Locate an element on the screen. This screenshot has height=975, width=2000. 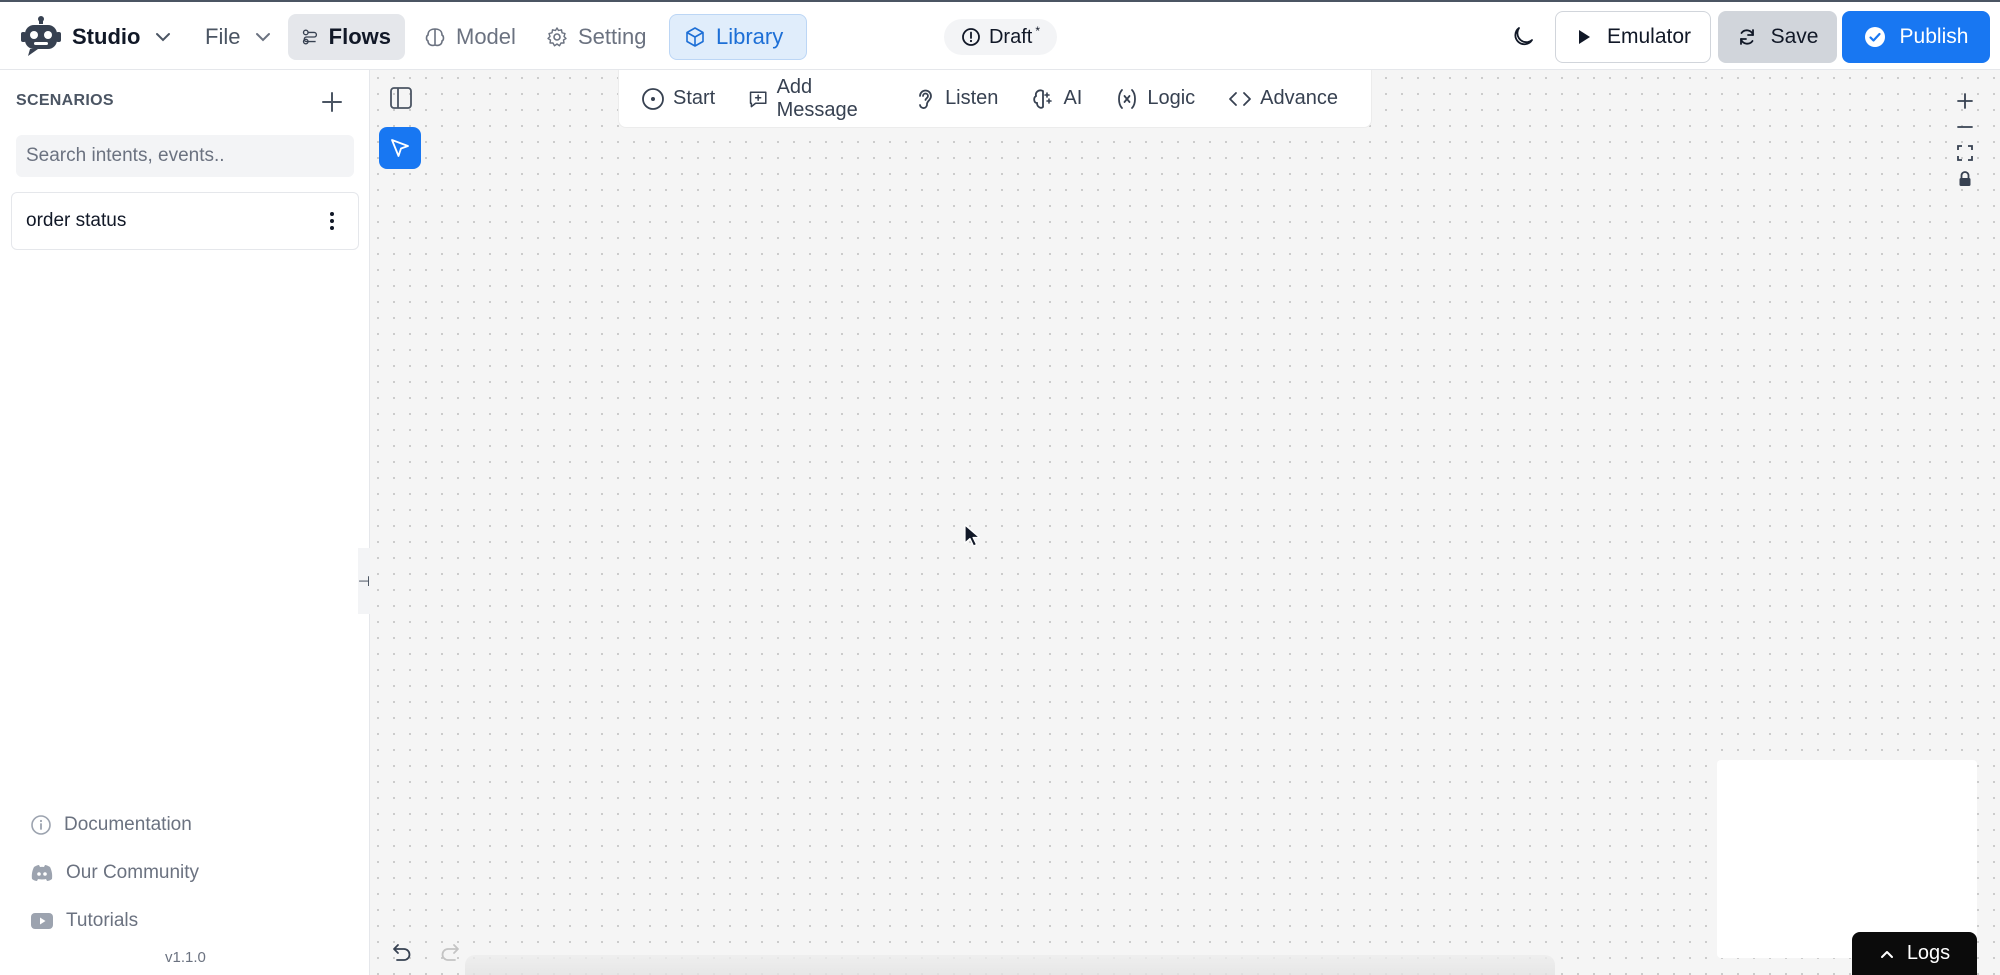
tool-advance-label: Advance is located at coordinates (1299, 98).